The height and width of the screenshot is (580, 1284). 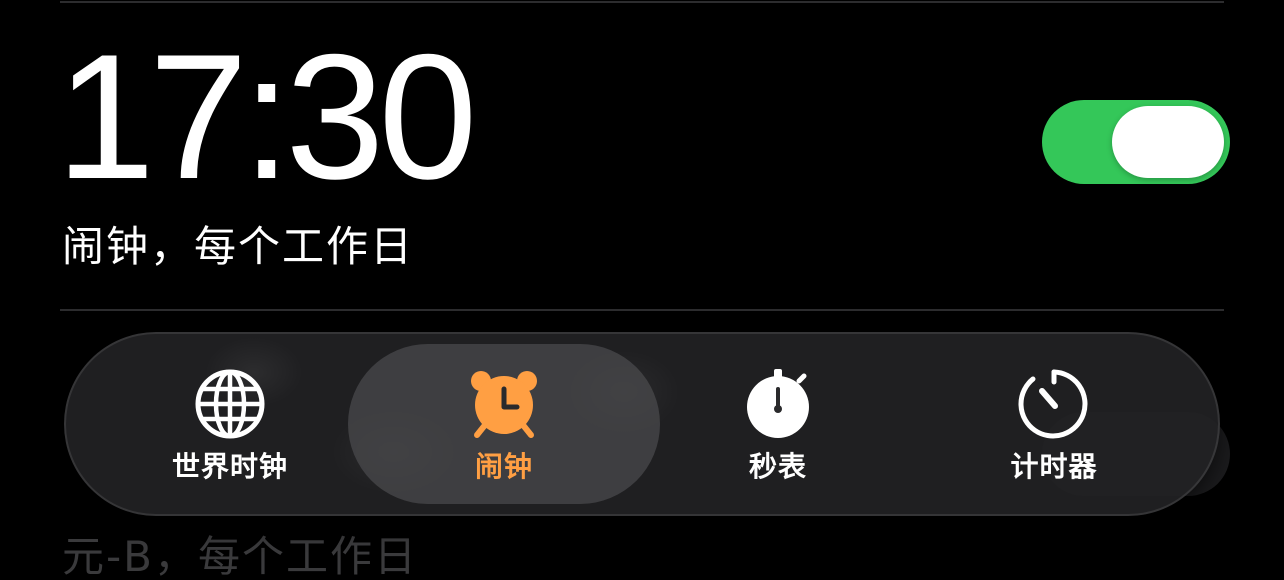 What do you see at coordinates (504, 404) in the screenshot?
I see `alarm-clock-icon` at bounding box center [504, 404].